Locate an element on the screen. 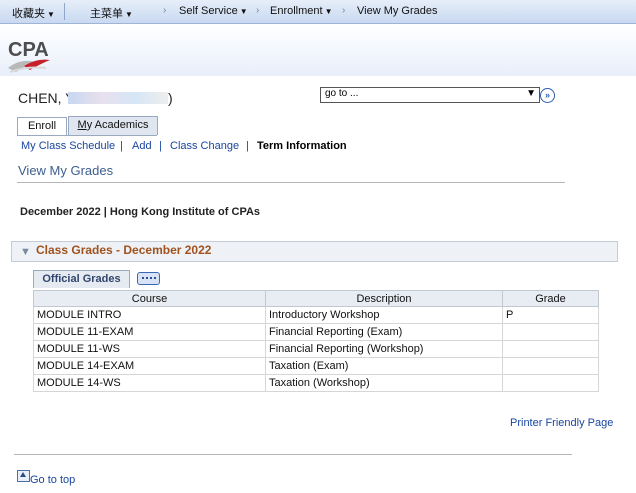 The width and height of the screenshot is (636, 493). class-grades-header: ▼ Class Grades - December 2022 is located at coordinates (314, 251).